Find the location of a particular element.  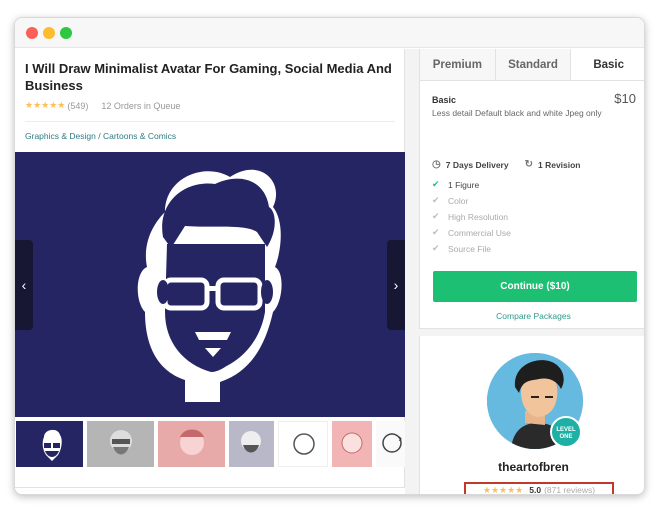

feature-item: ✔ High Resolution is located at coordinates (470, 216).